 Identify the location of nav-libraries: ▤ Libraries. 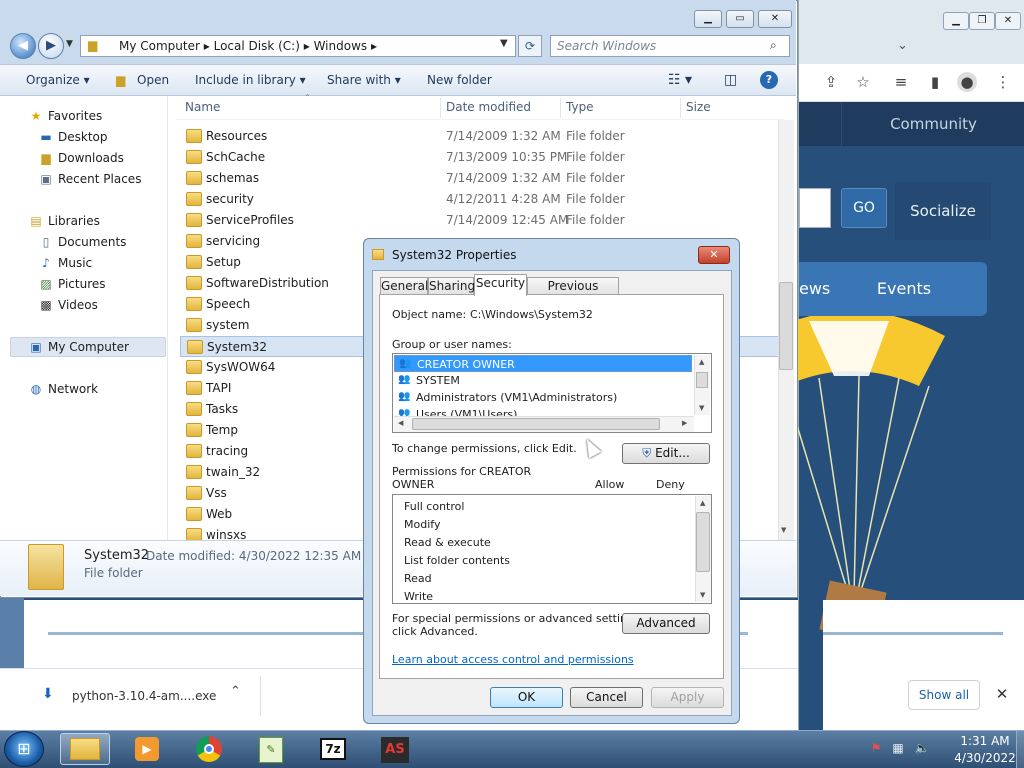
(64, 221).